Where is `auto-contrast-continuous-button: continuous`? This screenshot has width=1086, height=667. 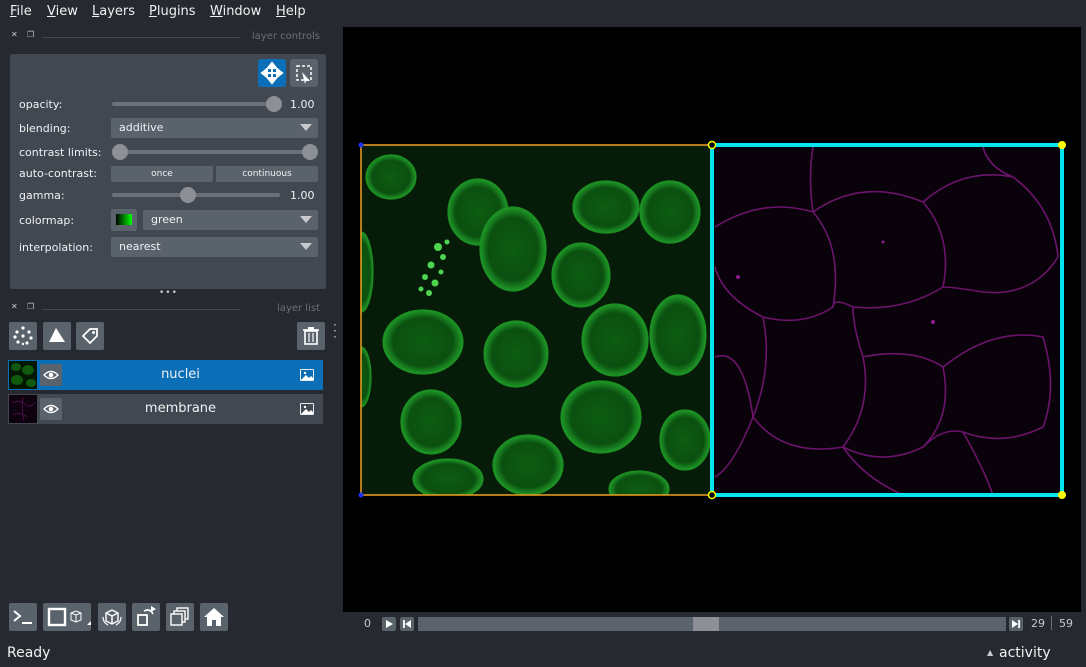
auto-contrast-continuous-button: continuous is located at coordinates (267, 174).